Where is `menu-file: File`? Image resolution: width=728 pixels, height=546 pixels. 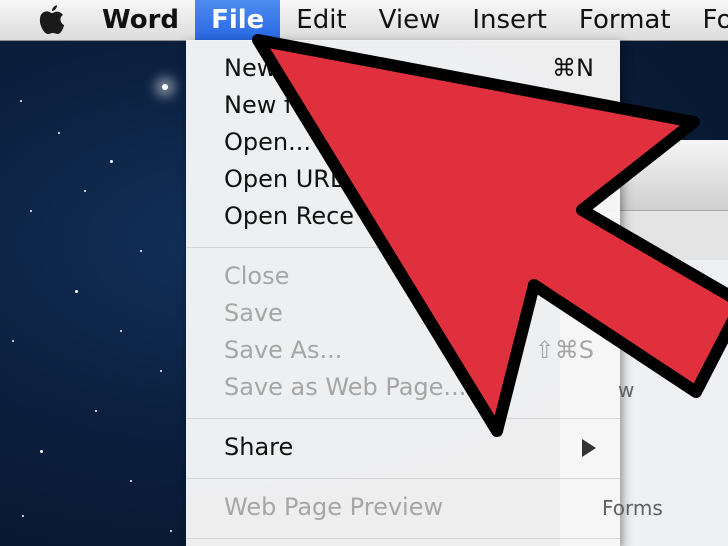 menu-file: File is located at coordinates (238, 20).